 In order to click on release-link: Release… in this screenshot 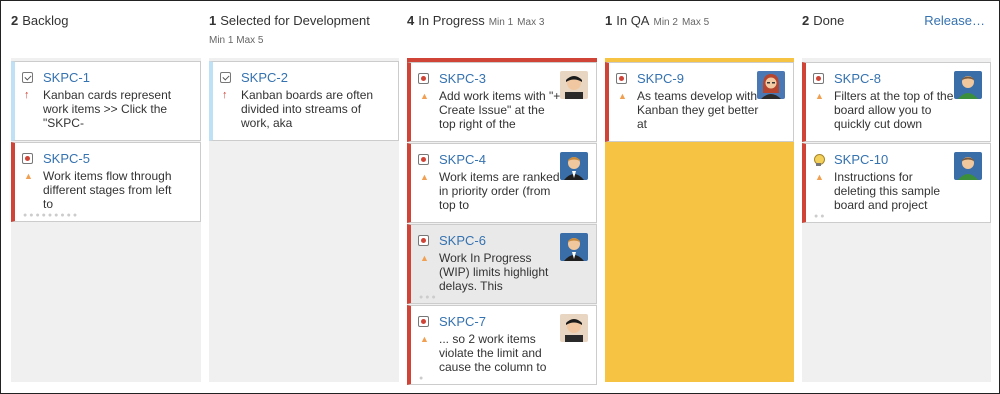, I will do `click(954, 20)`.